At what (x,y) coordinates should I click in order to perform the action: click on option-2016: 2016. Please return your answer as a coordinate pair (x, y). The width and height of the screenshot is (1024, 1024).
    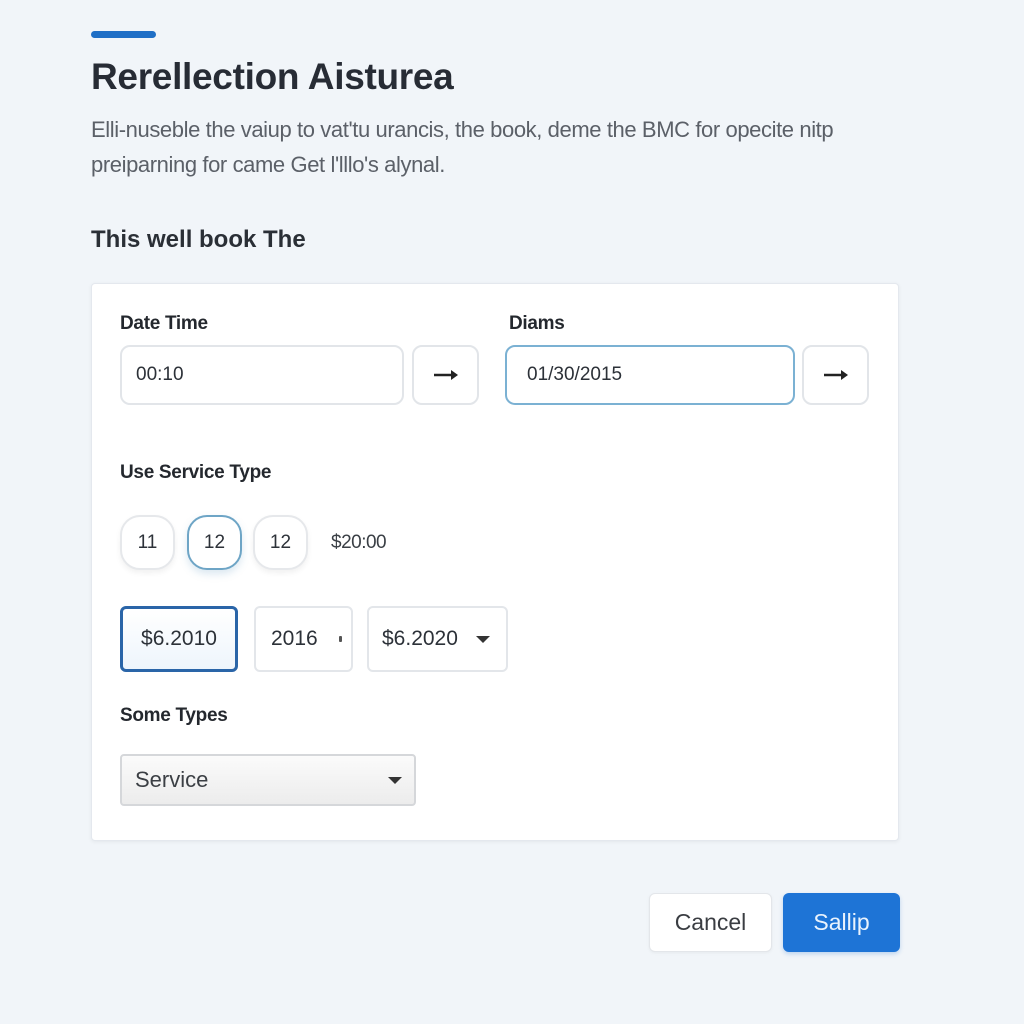
    Looking at the image, I should click on (303, 639).